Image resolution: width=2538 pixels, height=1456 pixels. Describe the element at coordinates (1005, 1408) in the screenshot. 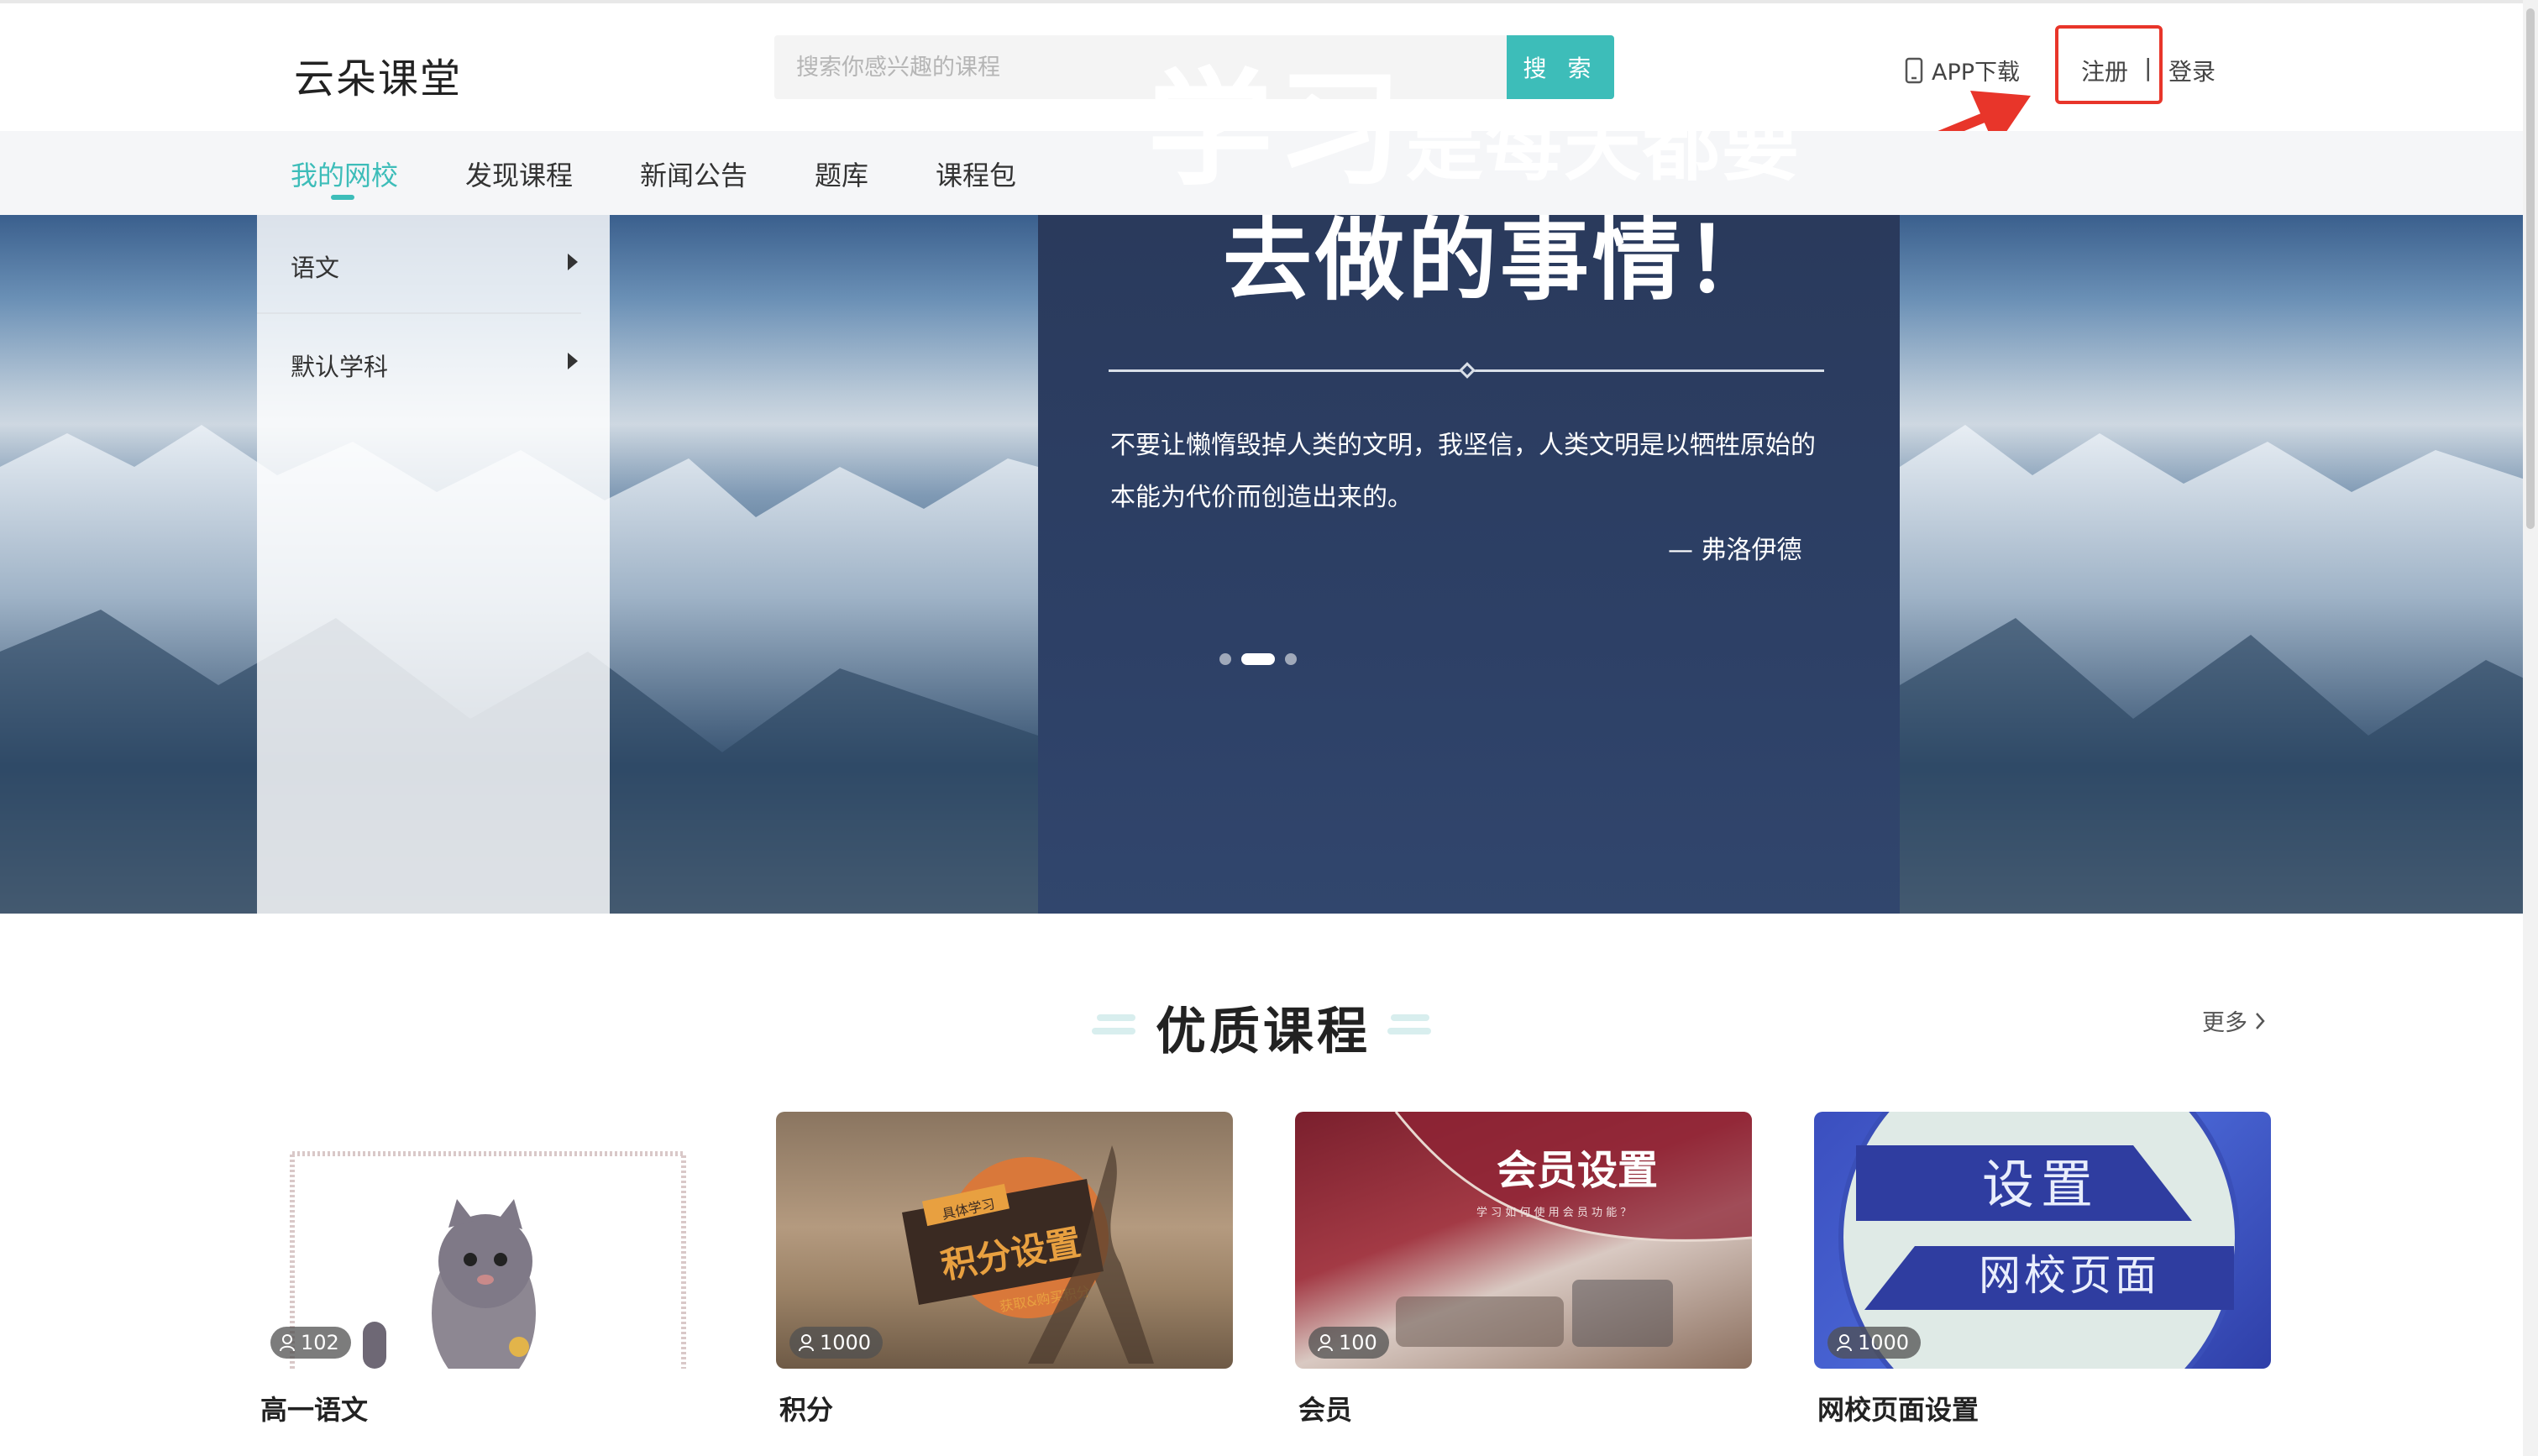

I see `course-title: 积分` at that location.